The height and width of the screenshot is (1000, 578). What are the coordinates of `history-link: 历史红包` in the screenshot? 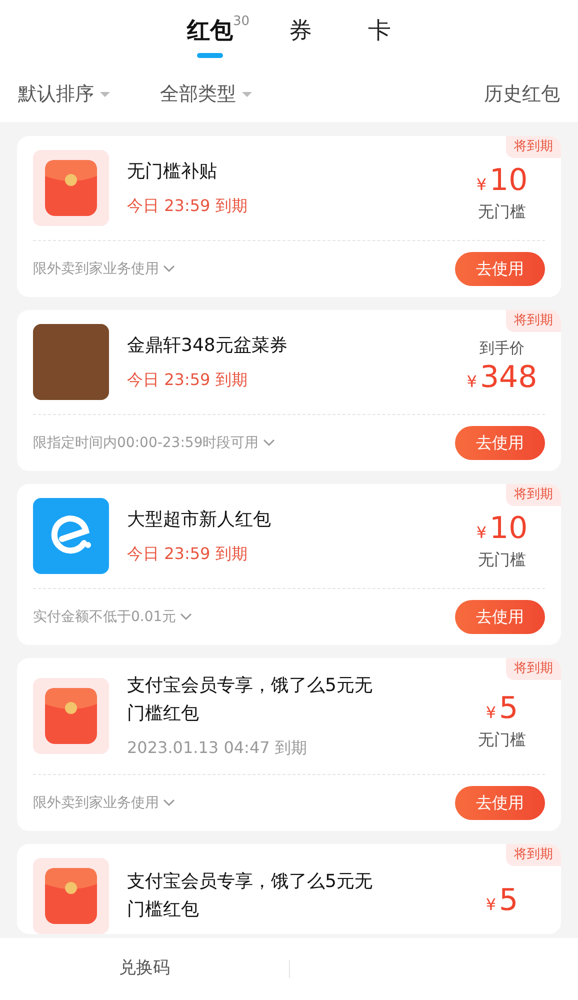 It's located at (522, 94).